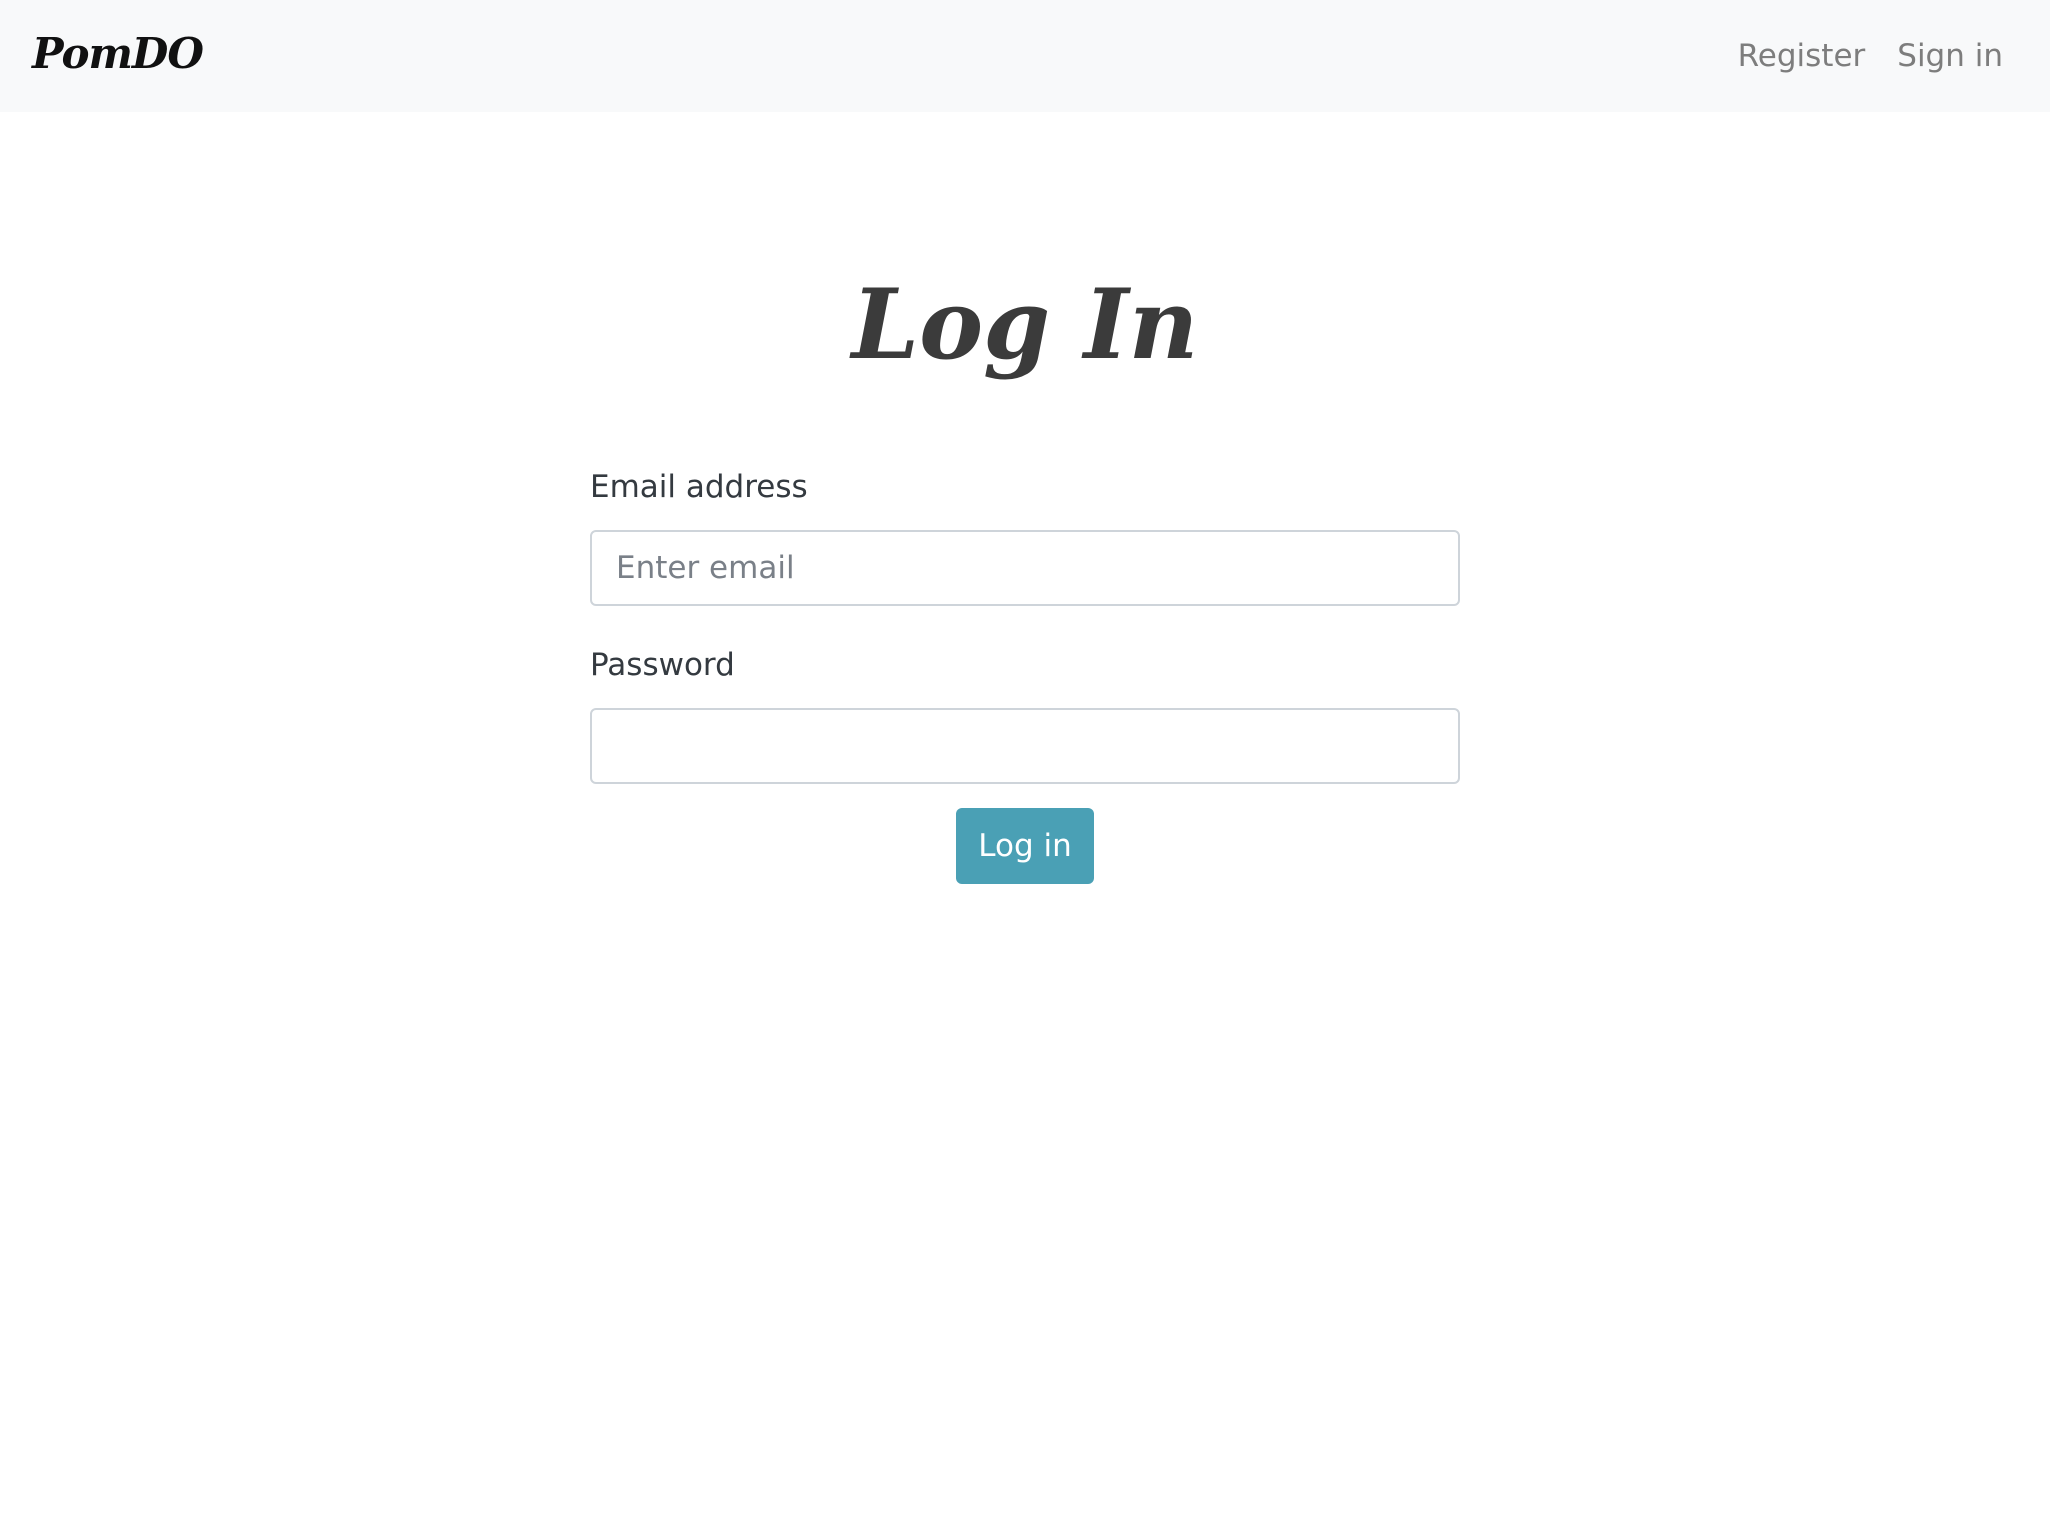  I want to click on submit-row: Log in, so click(1025, 846).